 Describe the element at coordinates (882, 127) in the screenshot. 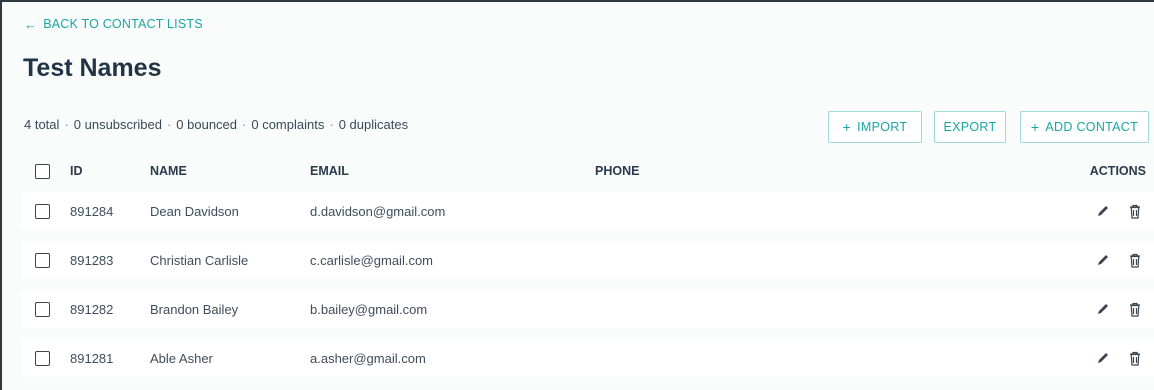

I see `import-button-label: IMPORT` at that location.